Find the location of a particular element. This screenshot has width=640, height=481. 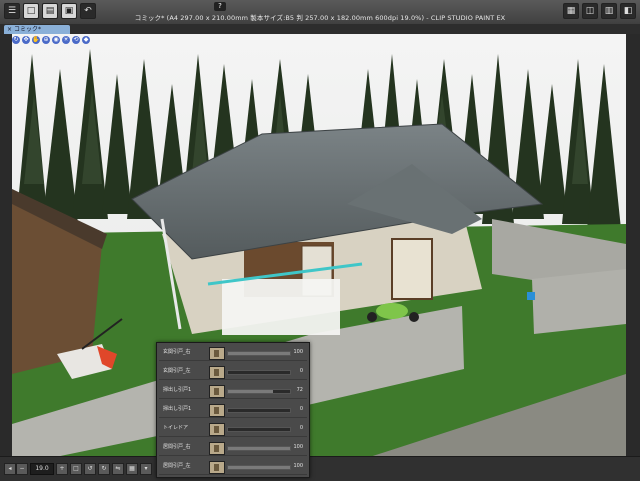

grid-toggle-icon: ▦ is located at coordinates (132, 469).